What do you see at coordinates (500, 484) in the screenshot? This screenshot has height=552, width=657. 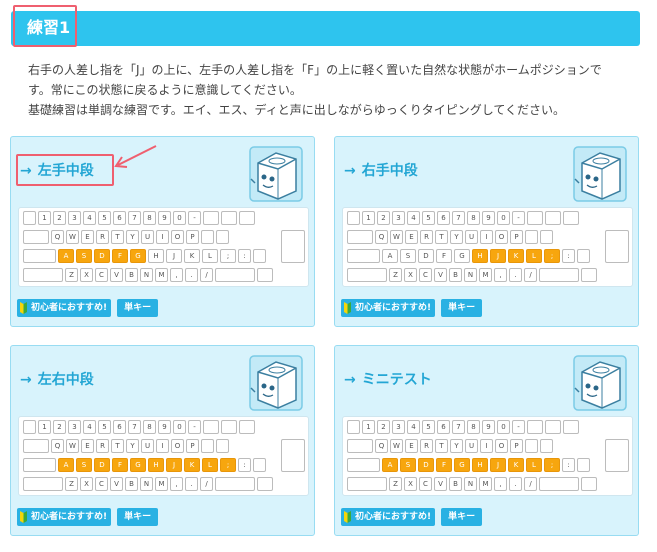 I see `key-,: ,` at bounding box center [500, 484].